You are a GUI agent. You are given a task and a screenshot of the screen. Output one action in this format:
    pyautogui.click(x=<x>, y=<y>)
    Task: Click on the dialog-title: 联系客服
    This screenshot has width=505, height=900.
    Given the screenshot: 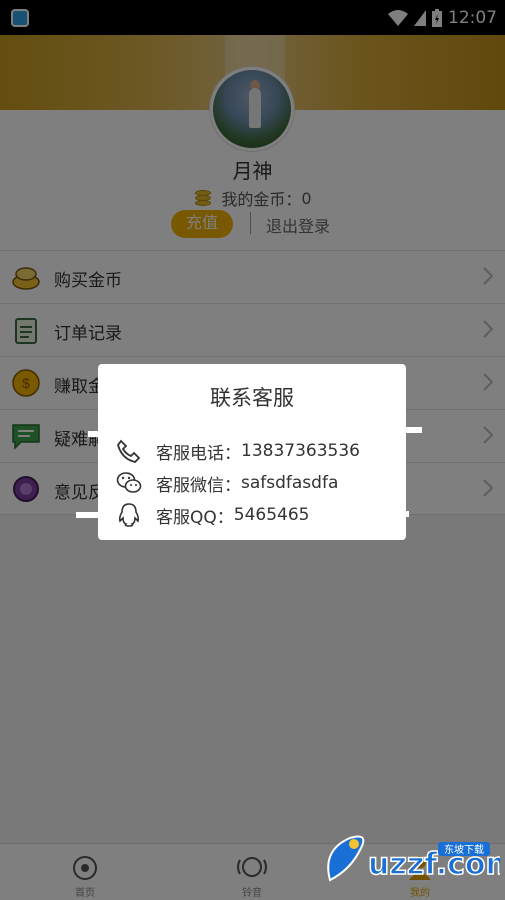 What is the action you would take?
    pyautogui.click(x=252, y=398)
    